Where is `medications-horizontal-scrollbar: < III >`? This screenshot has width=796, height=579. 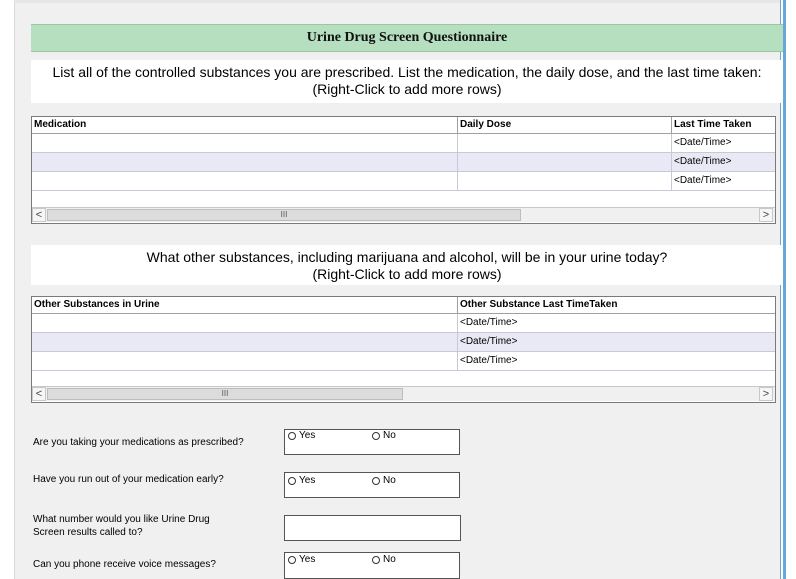 medications-horizontal-scrollbar: < III > is located at coordinates (403, 214).